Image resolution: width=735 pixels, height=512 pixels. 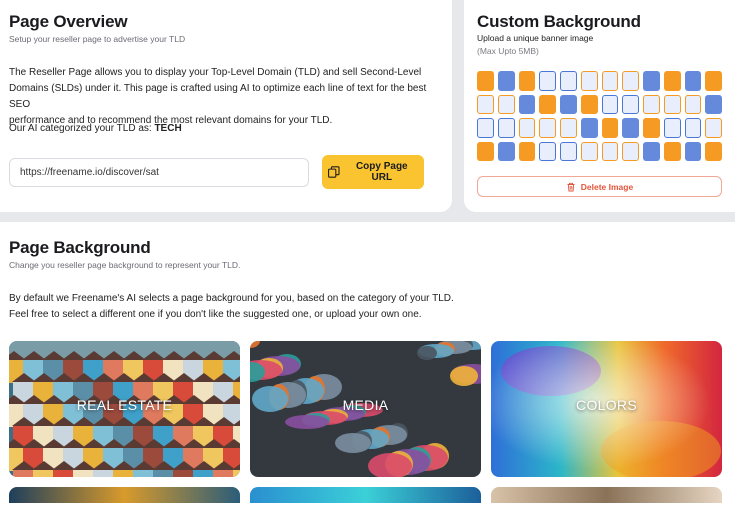 I want to click on background-tile-media: MEDIA, so click(x=365, y=409).